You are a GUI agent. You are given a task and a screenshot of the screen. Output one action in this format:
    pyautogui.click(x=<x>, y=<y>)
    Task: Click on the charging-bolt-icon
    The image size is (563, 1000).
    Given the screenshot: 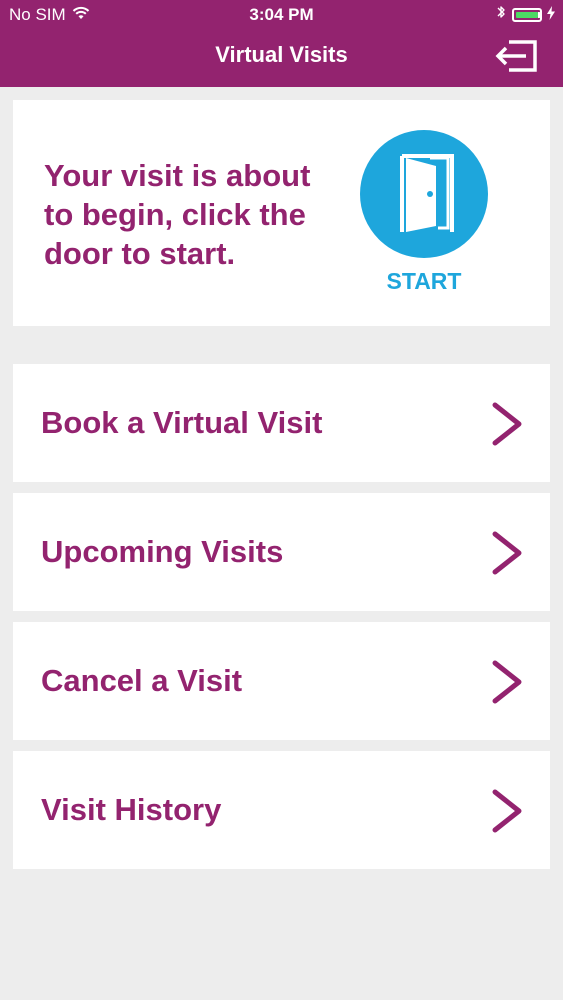 What is the action you would take?
    pyautogui.click(x=551, y=15)
    